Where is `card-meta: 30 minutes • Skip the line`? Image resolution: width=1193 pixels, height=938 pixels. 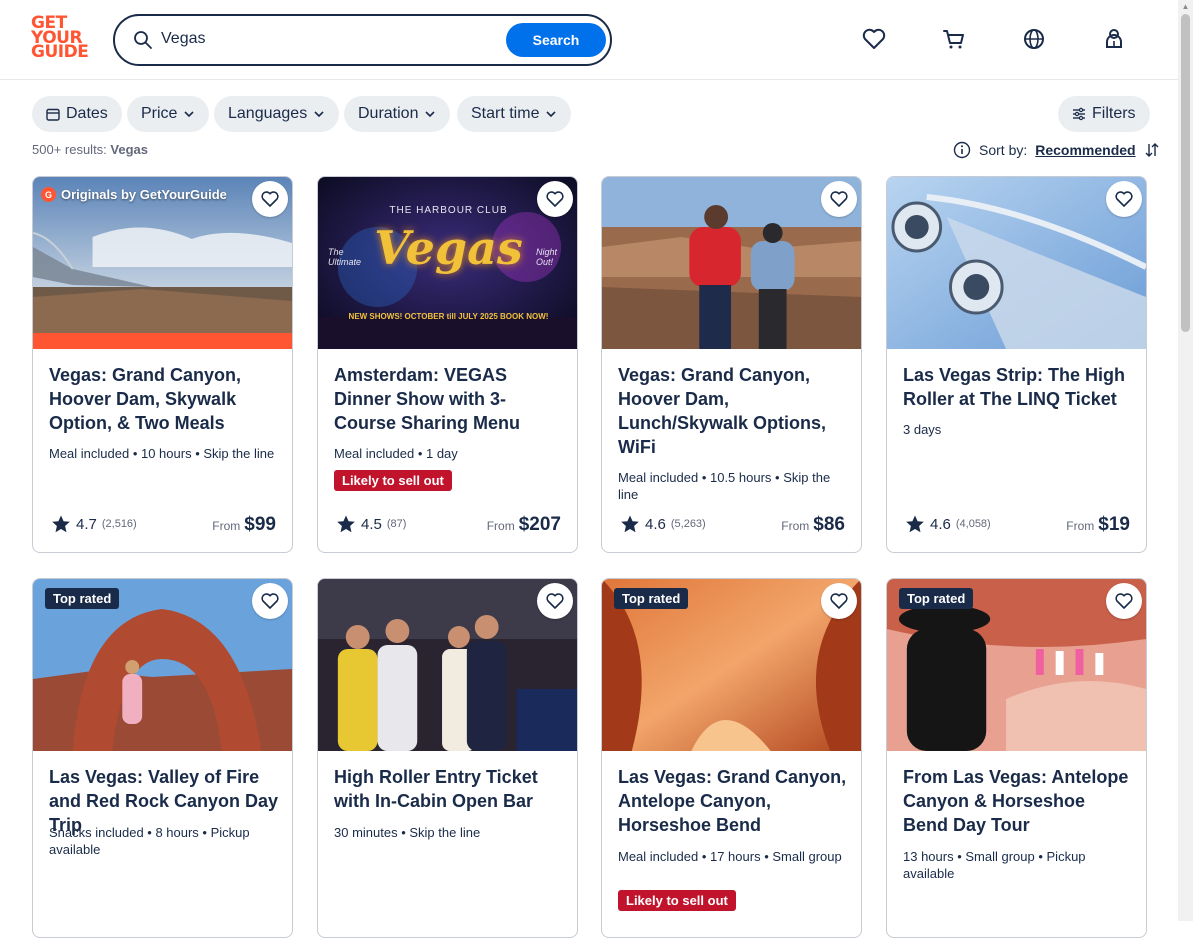 card-meta: 30 minutes • Skip the line is located at coordinates (407, 832).